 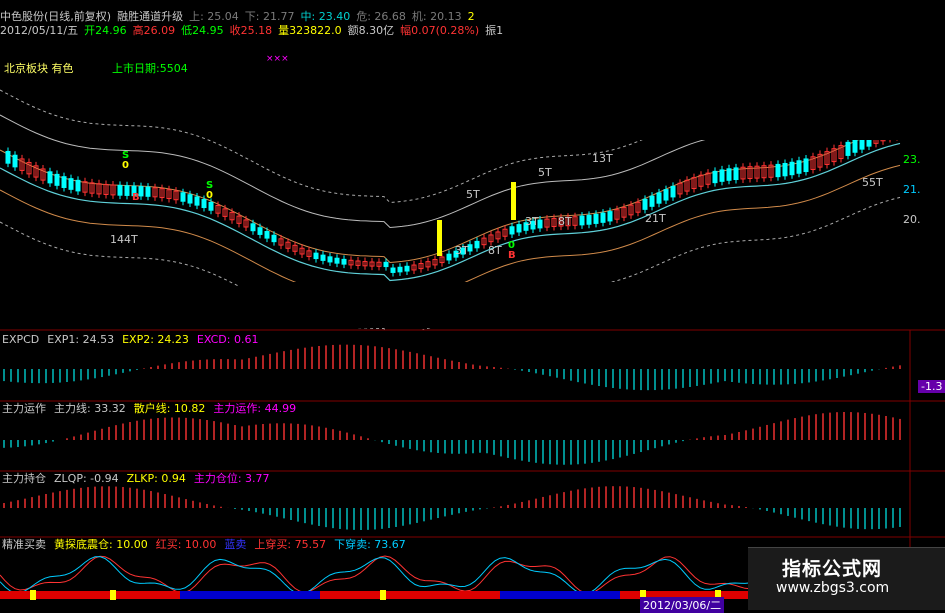 What do you see at coordinates (255, 408) in the screenshot?
I see `panel-title-item: 主力运作: 44.99` at bounding box center [255, 408].